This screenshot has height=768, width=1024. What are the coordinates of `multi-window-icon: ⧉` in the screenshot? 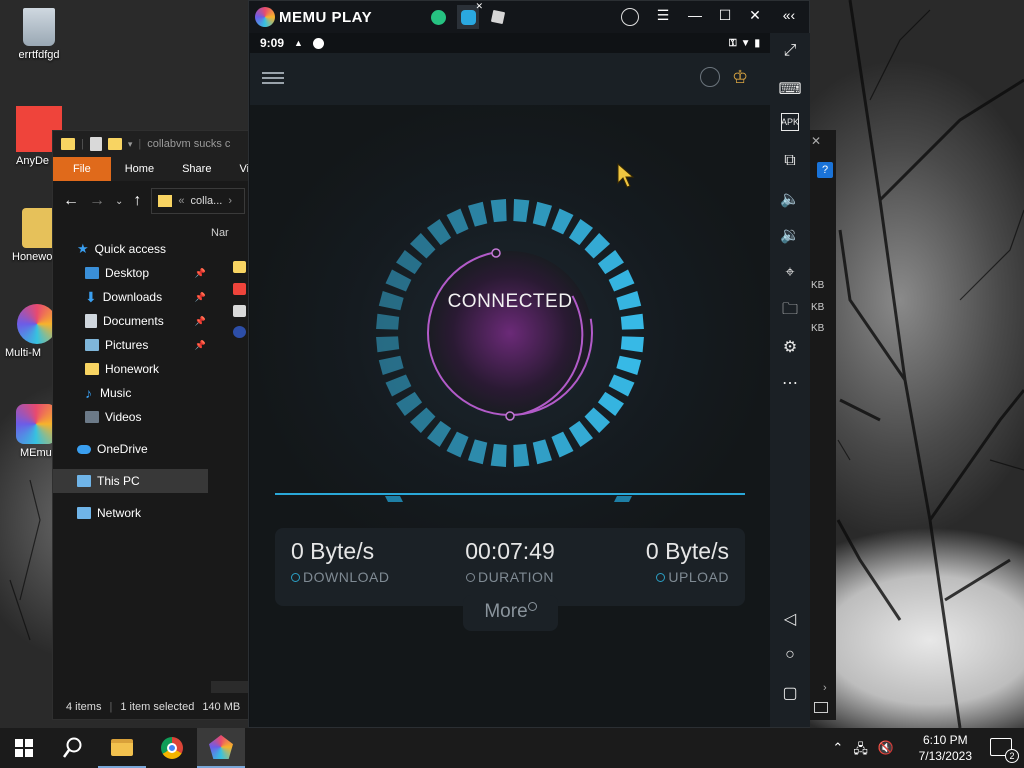 It's located at (790, 161).